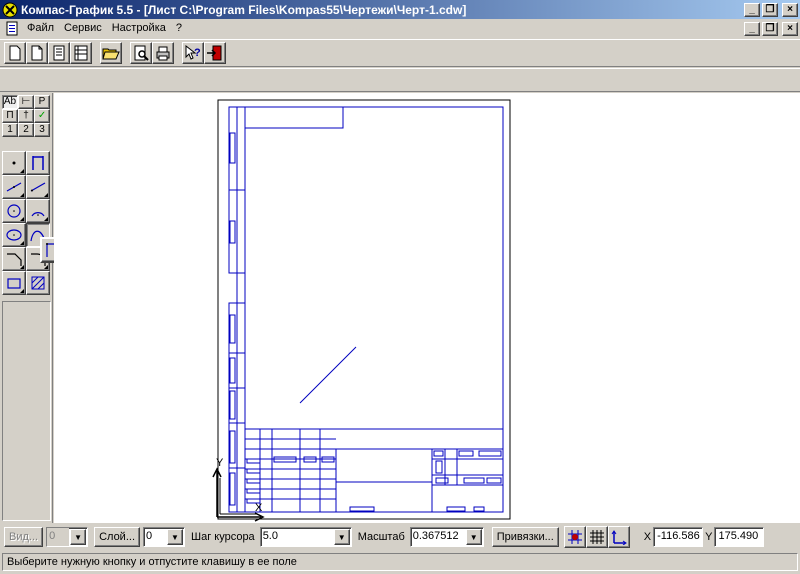 Image resolution: width=800 pixels, height=574 pixels. Describe the element at coordinates (574, 537) in the screenshot. I see `snap-toggle-button` at that location.